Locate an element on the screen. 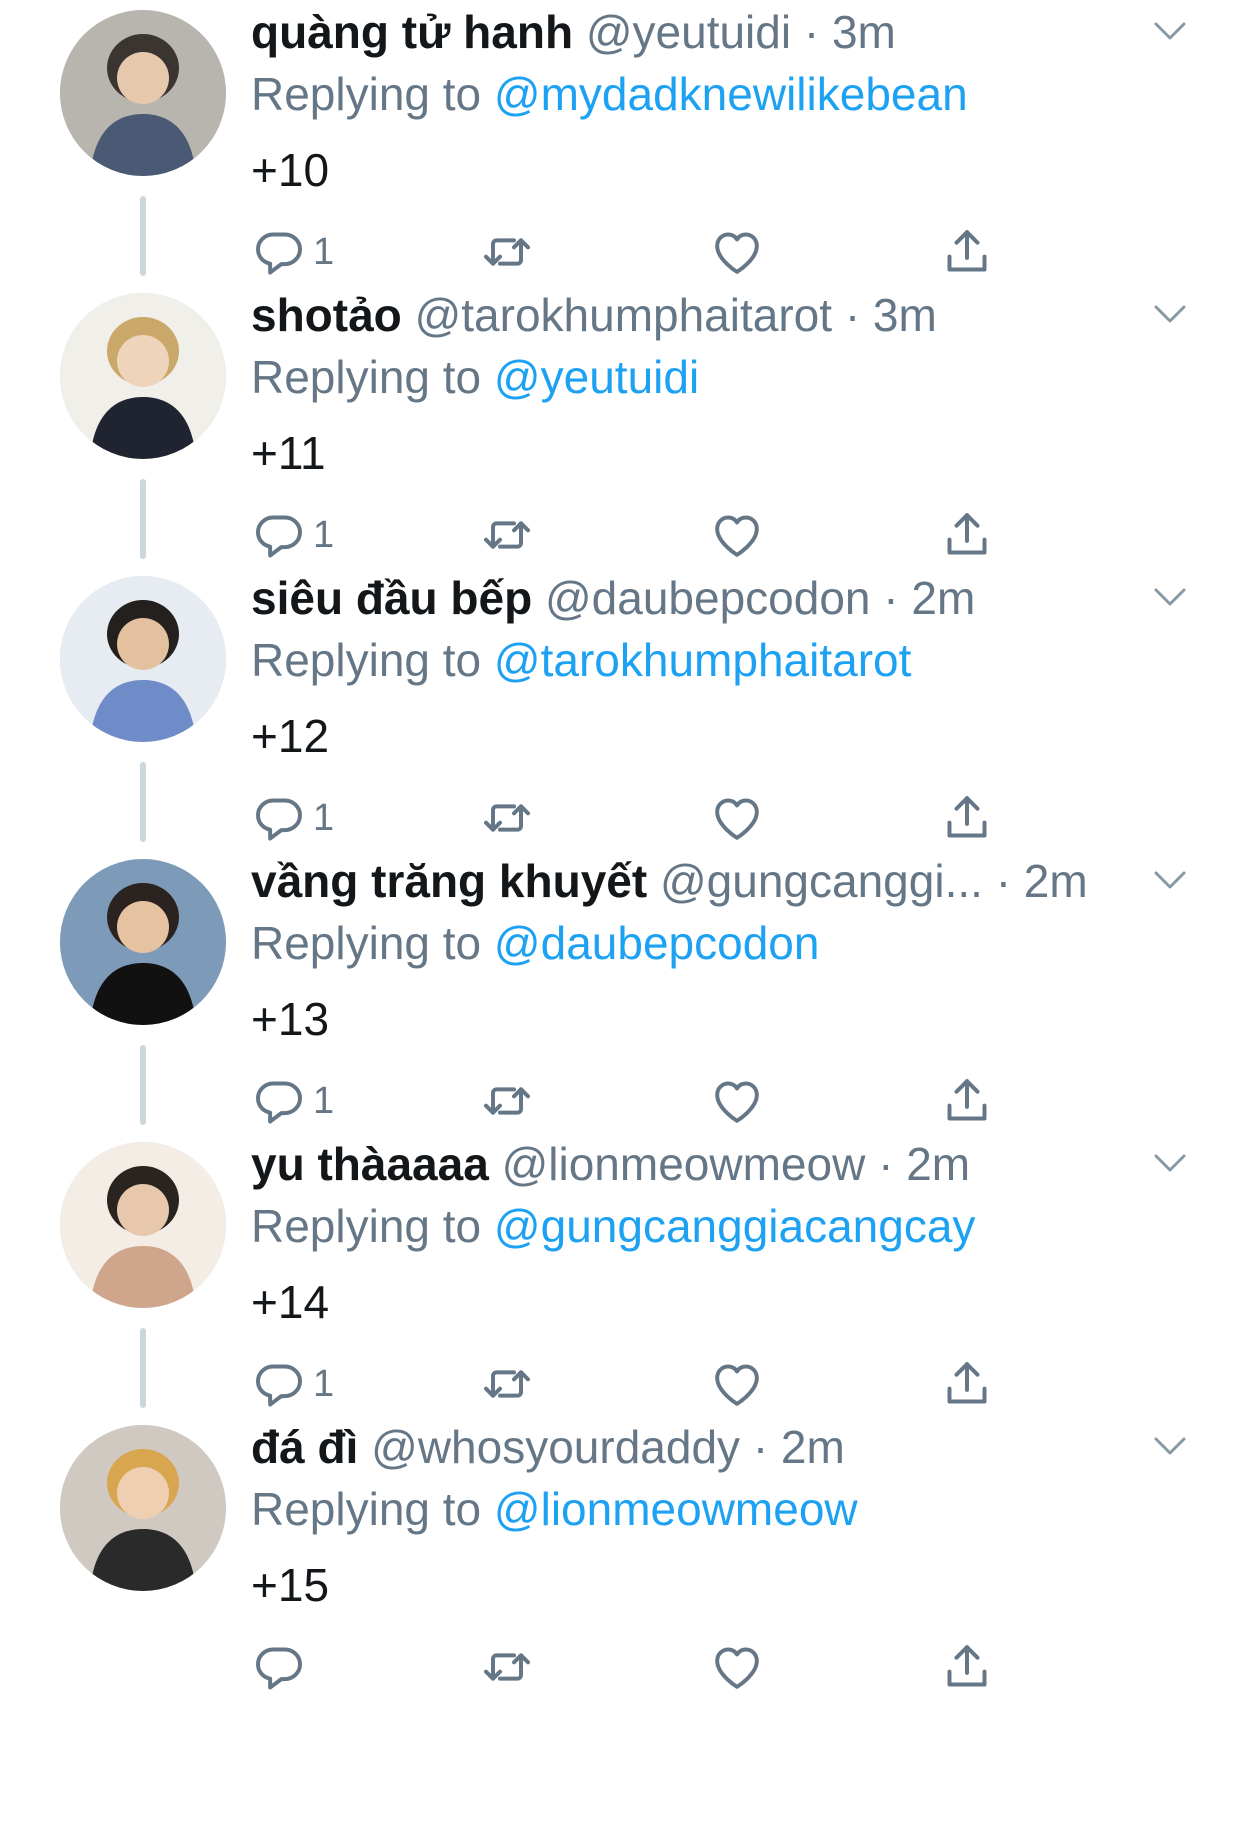  tweet-actions is located at coordinates (631, 1667).